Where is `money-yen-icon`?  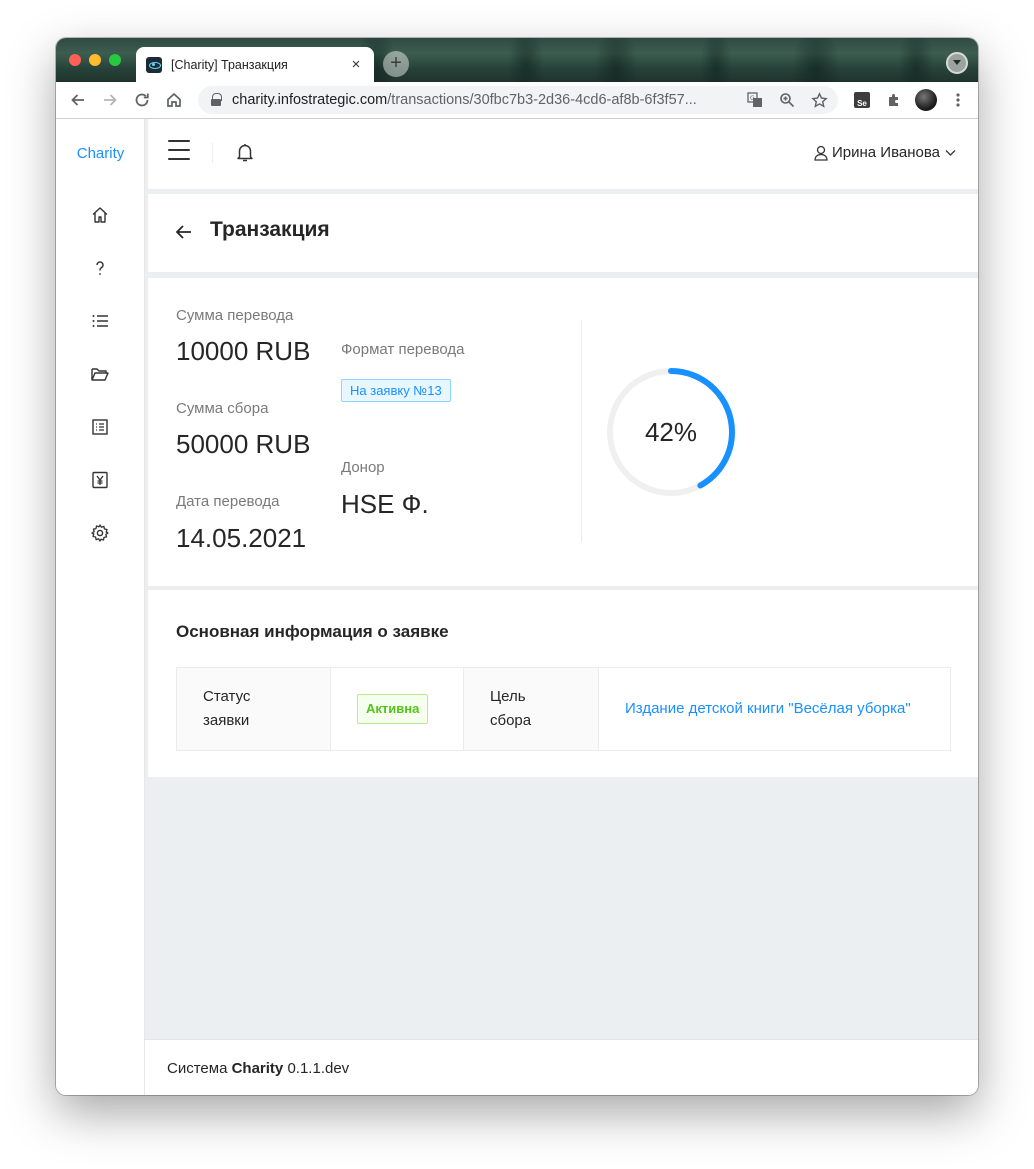
money-yen-icon is located at coordinates (100, 480).